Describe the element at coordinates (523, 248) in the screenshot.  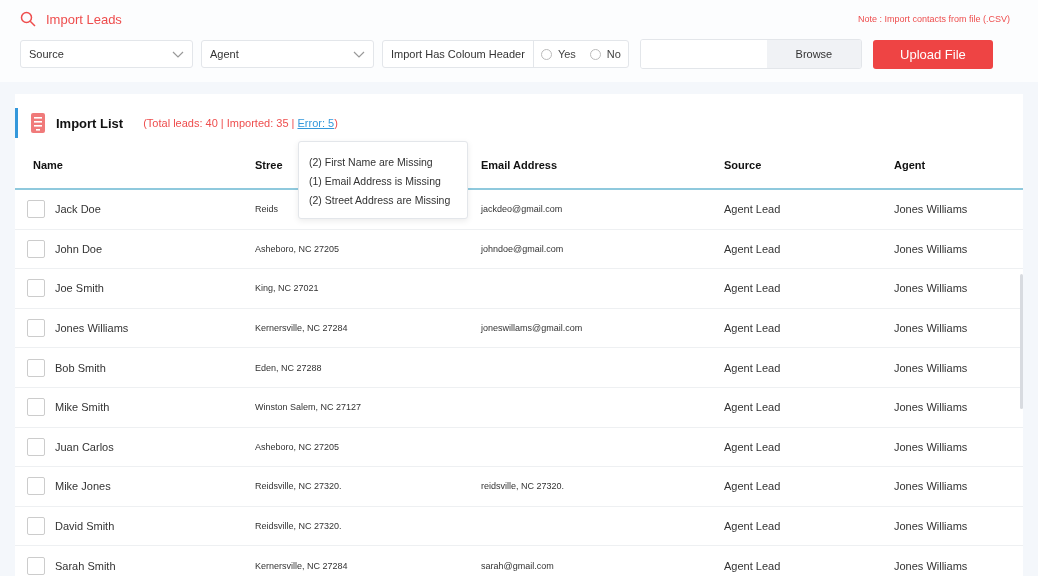
I see `email-cell-text: johndoe@gmail.com` at that location.